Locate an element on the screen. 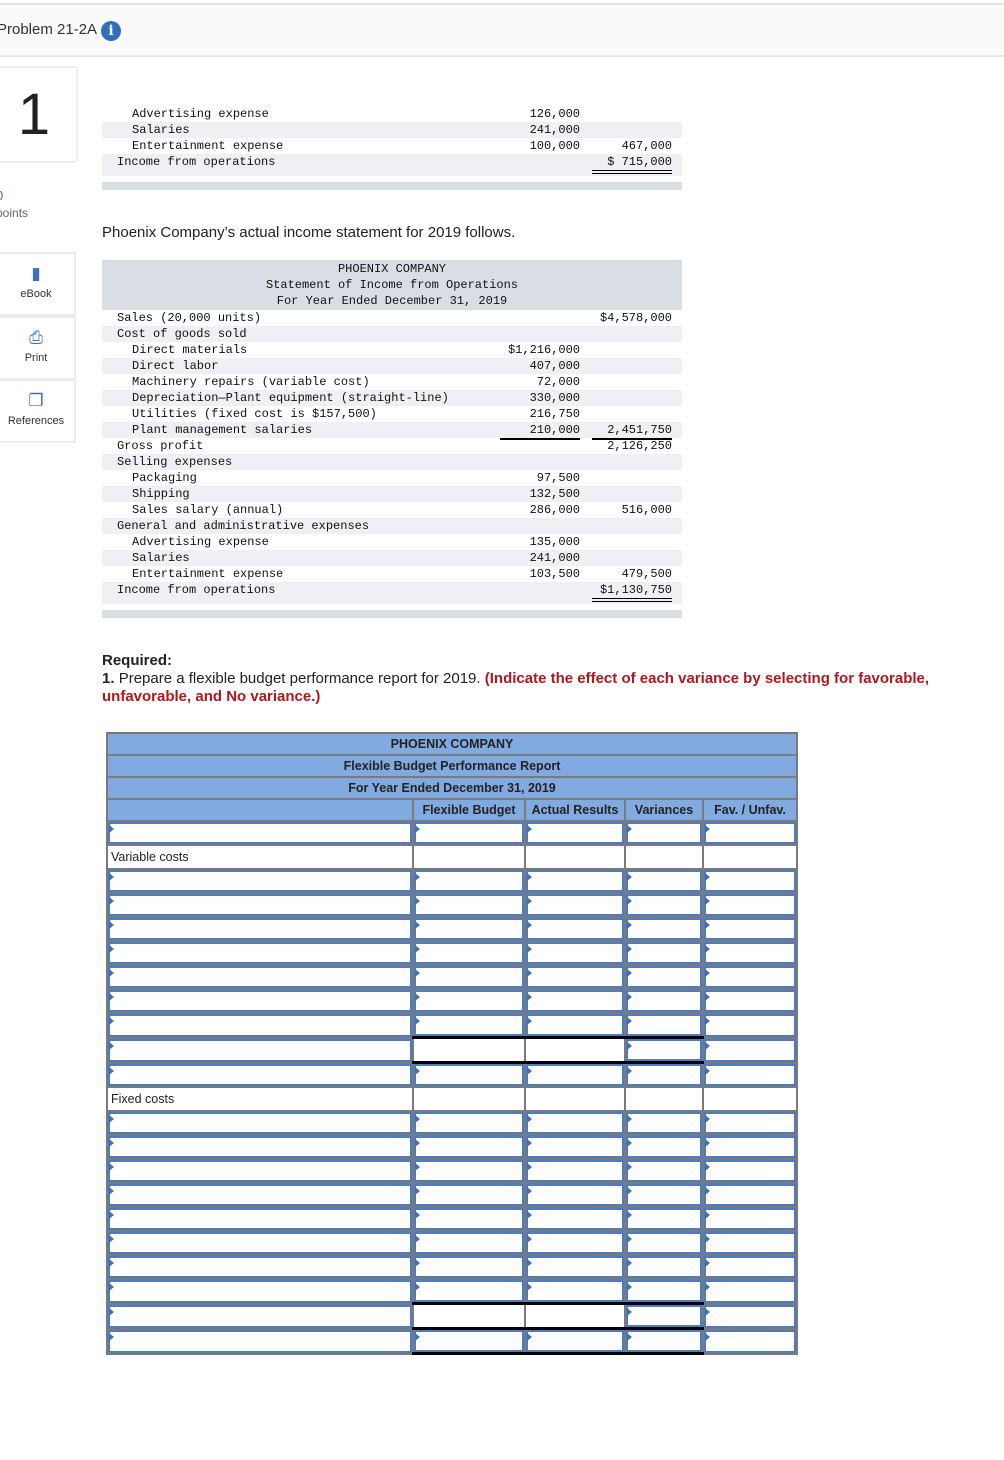 The width and height of the screenshot is (1004, 1460). references-button: ❐ References is located at coordinates (38, 411).